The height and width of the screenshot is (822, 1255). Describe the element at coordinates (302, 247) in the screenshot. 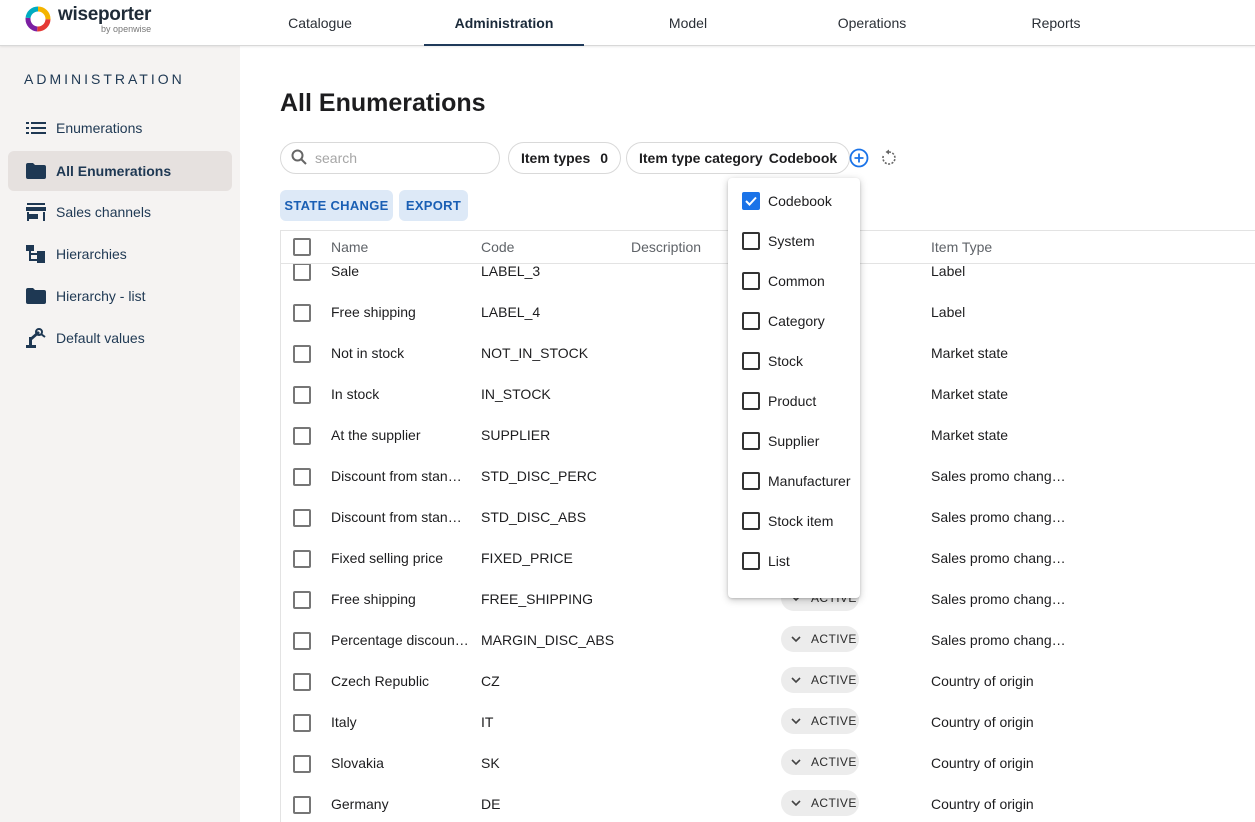

I see `select-all-checkbox` at that location.